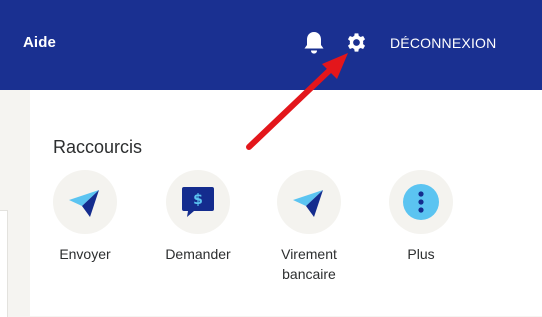 Image resolution: width=542 pixels, height=317 pixels. I want to click on request-icon-circle: $, so click(198, 202).